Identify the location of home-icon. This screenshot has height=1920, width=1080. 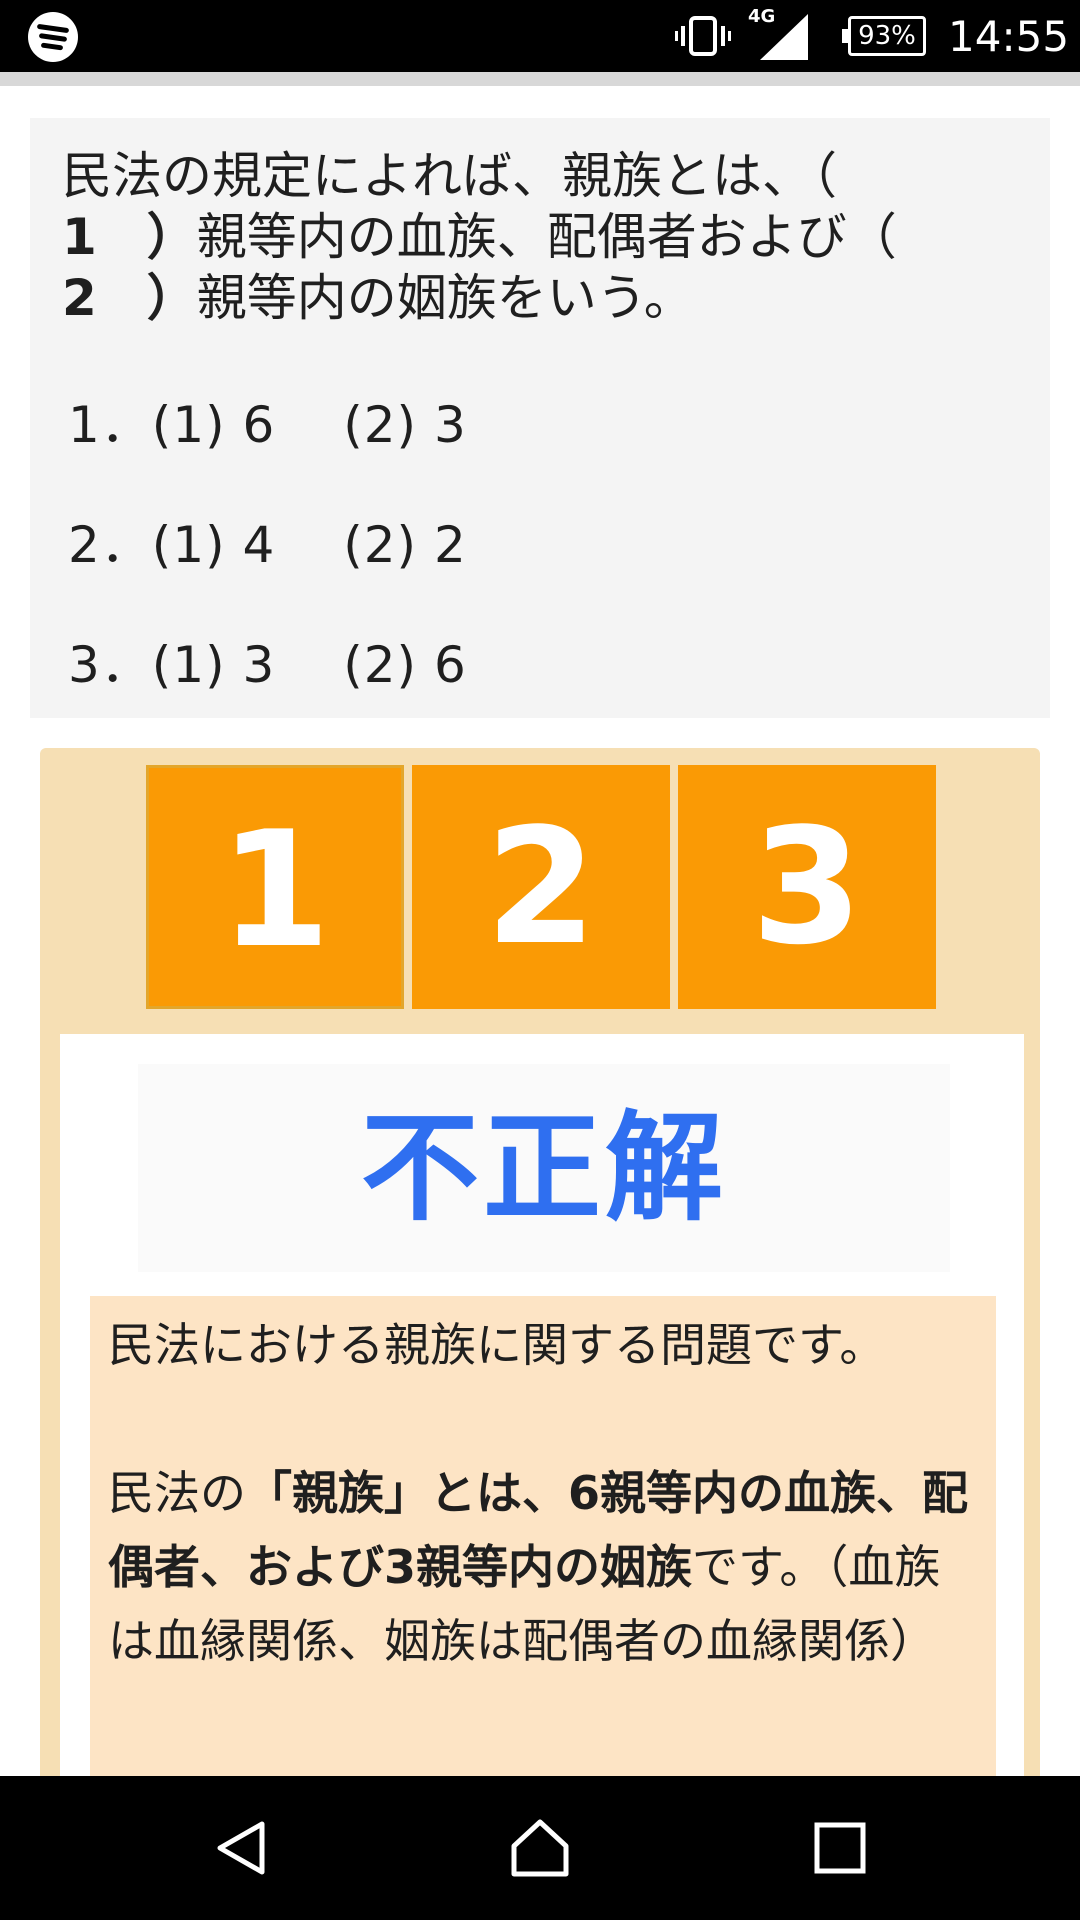
(540, 1848).